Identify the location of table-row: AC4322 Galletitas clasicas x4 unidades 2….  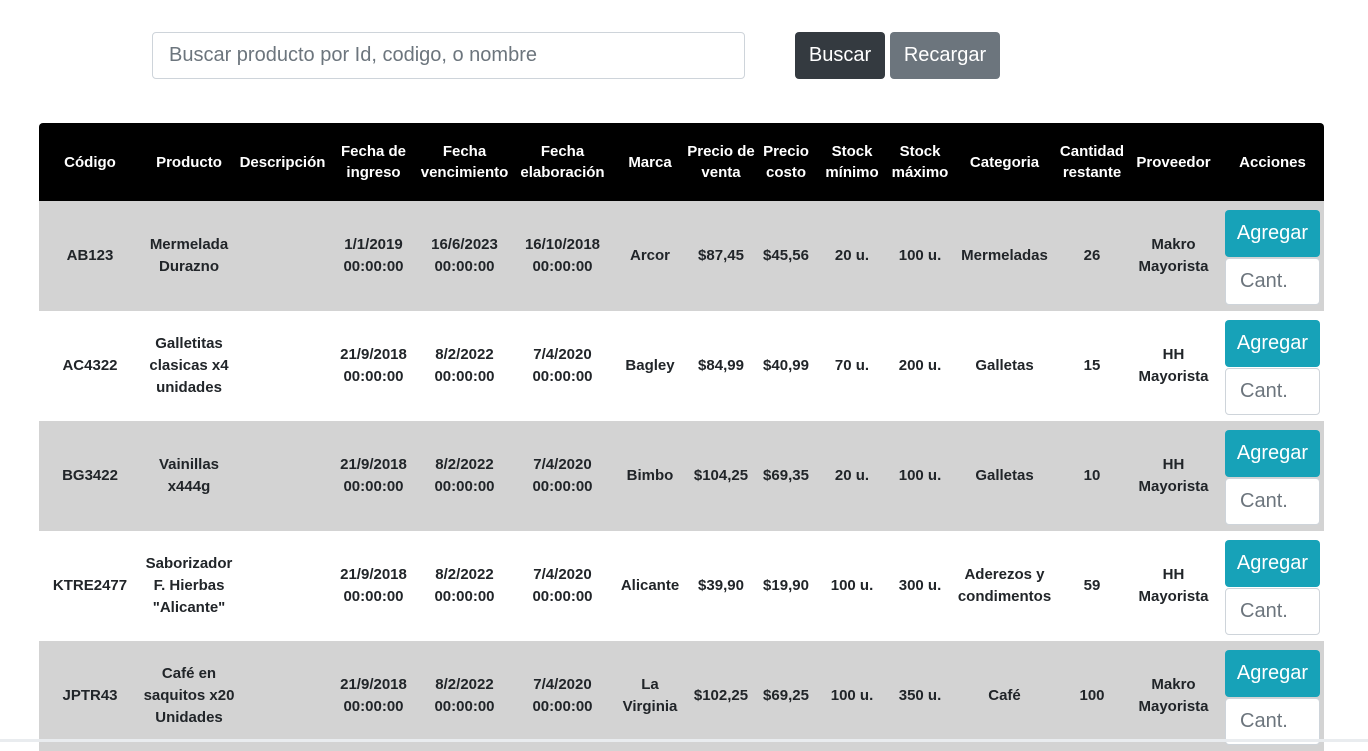
(681, 366).